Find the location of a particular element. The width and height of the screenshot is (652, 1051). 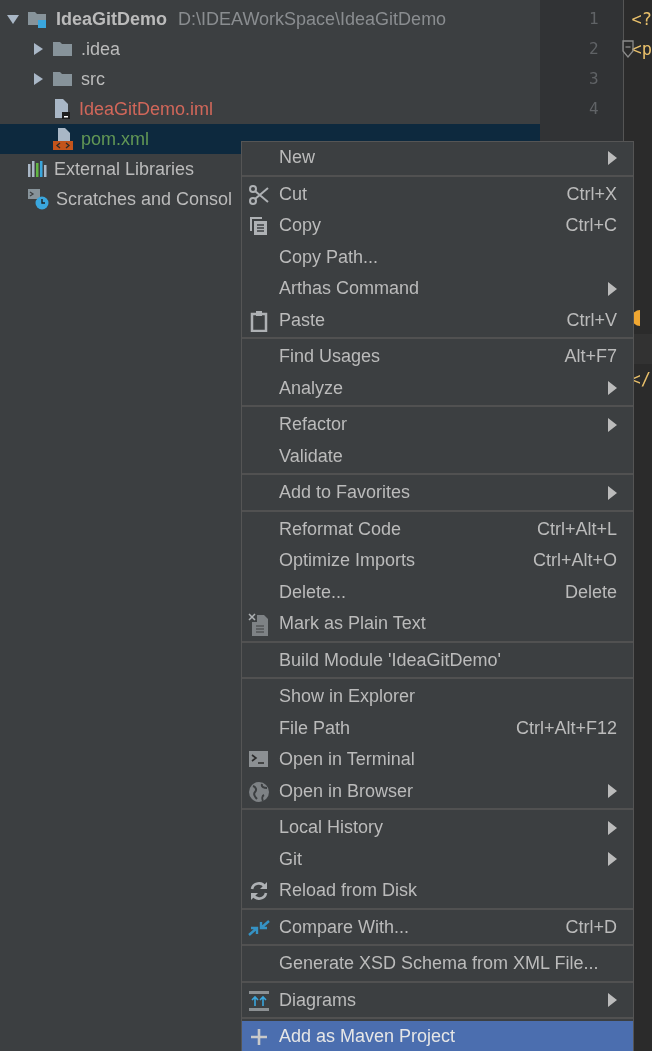

shortcut-text: Ctrl+D is located at coordinates (591, 927).